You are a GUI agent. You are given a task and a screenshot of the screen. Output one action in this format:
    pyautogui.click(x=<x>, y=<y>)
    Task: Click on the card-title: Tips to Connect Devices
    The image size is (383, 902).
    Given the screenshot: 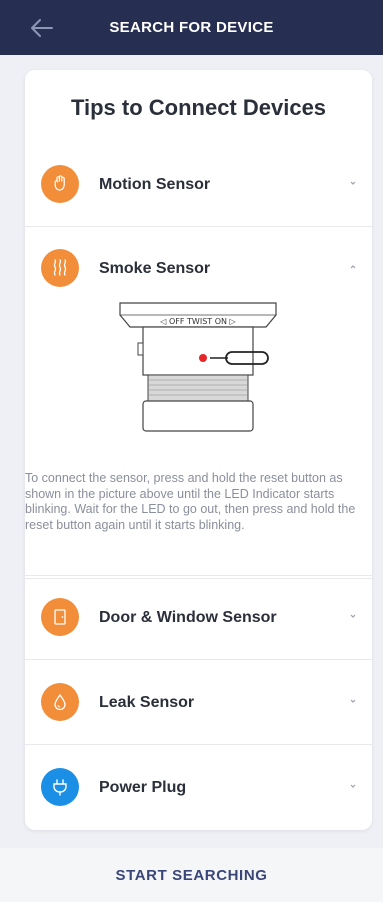 What is the action you would take?
    pyautogui.click(x=198, y=107)
    